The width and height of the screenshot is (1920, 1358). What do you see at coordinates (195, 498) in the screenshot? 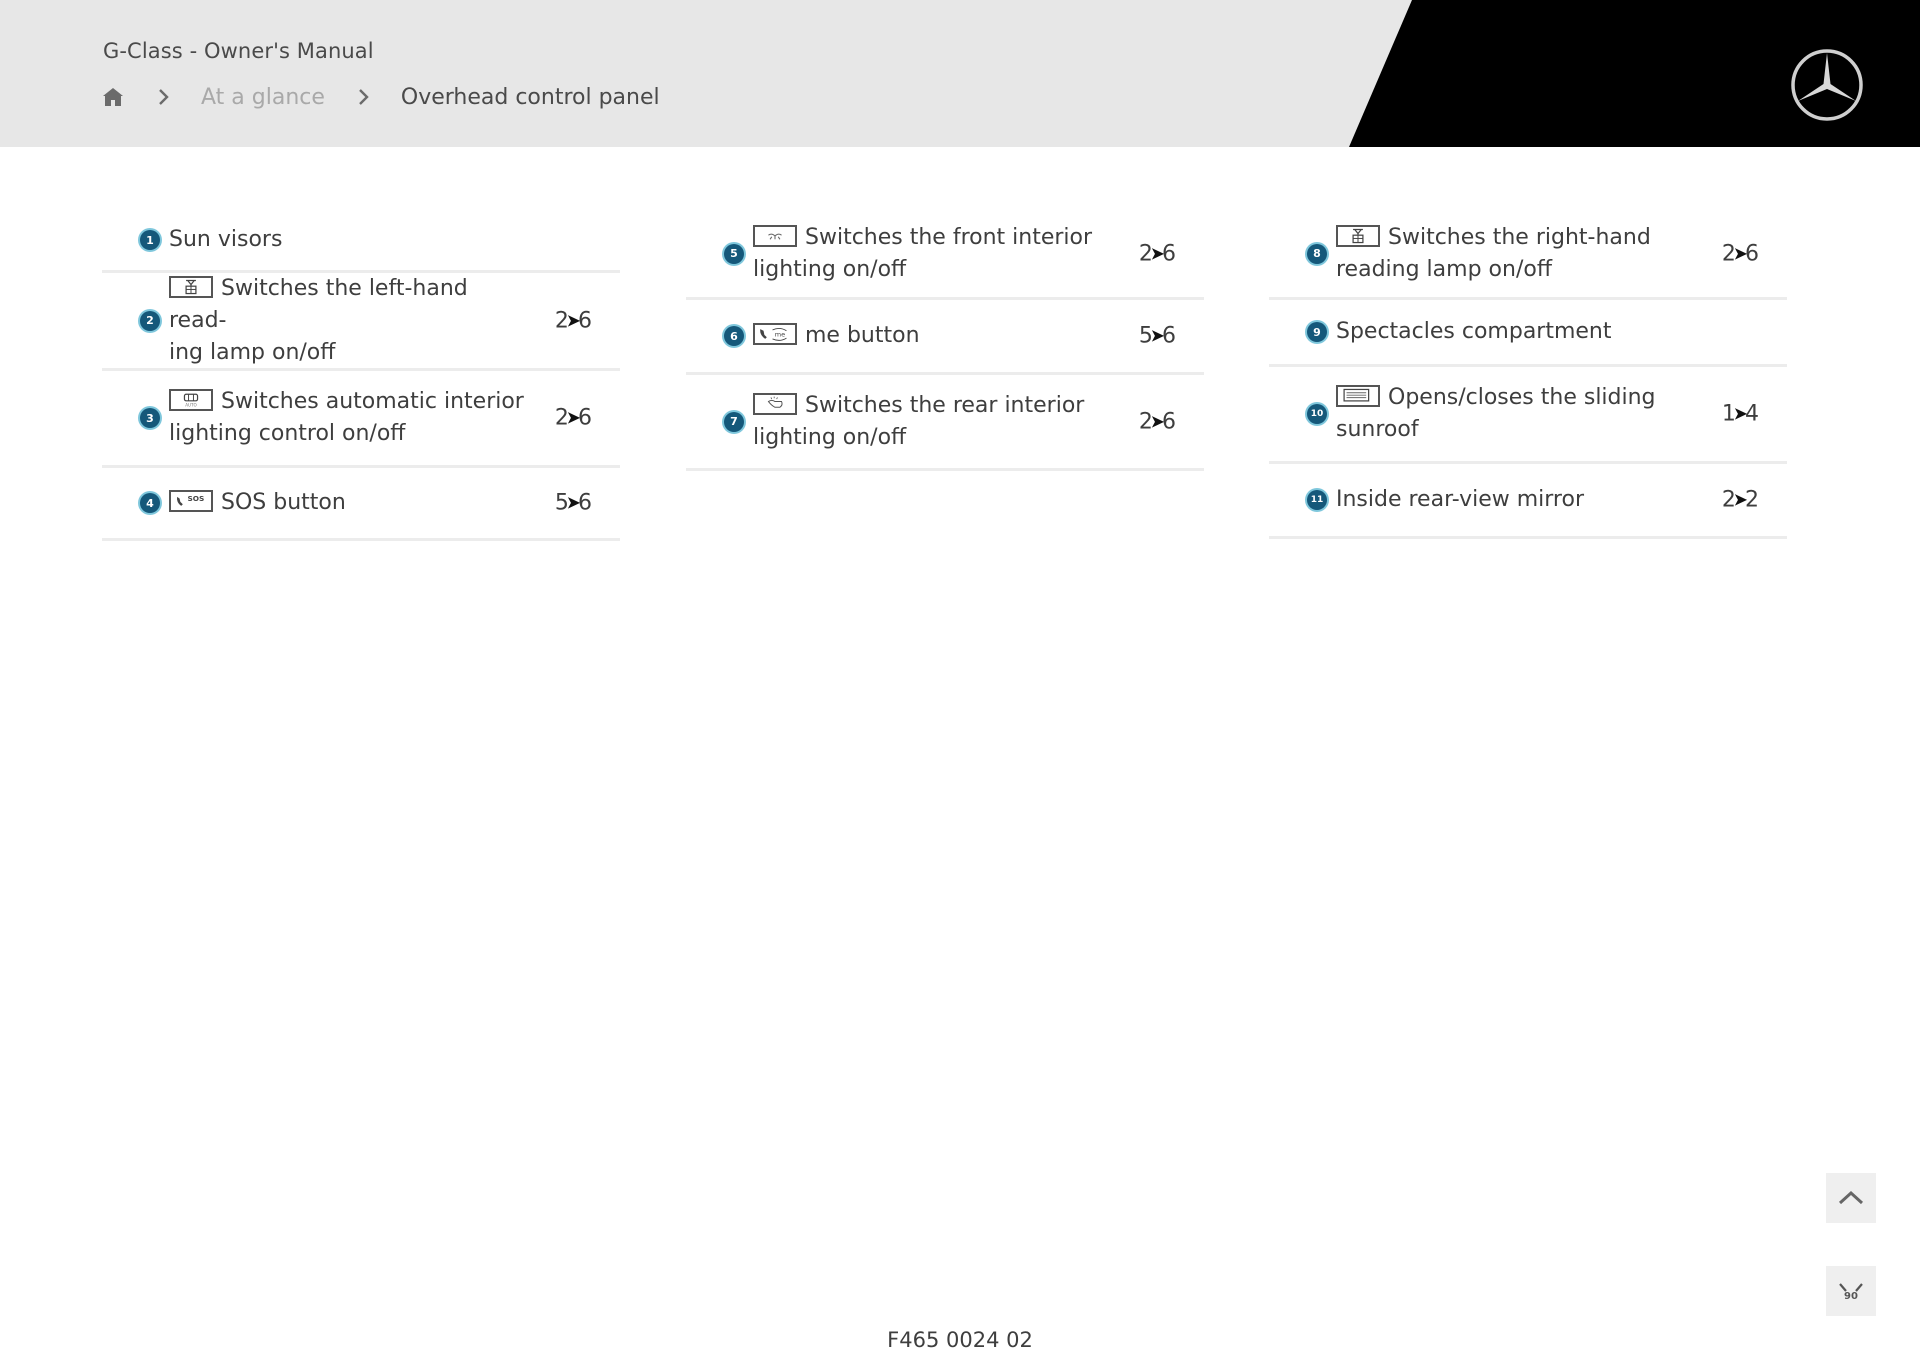
I see `svg-text: SOS` at bounding box center [195, 498].